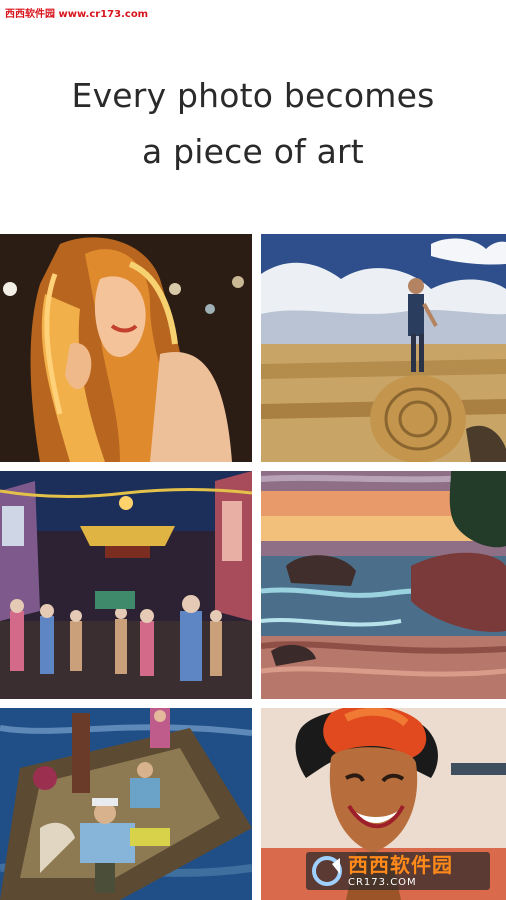 This screenshot has height=900, width=506. I want to click on watermark-badge: 西西软件园 CR173.COM, so click(398, 871).